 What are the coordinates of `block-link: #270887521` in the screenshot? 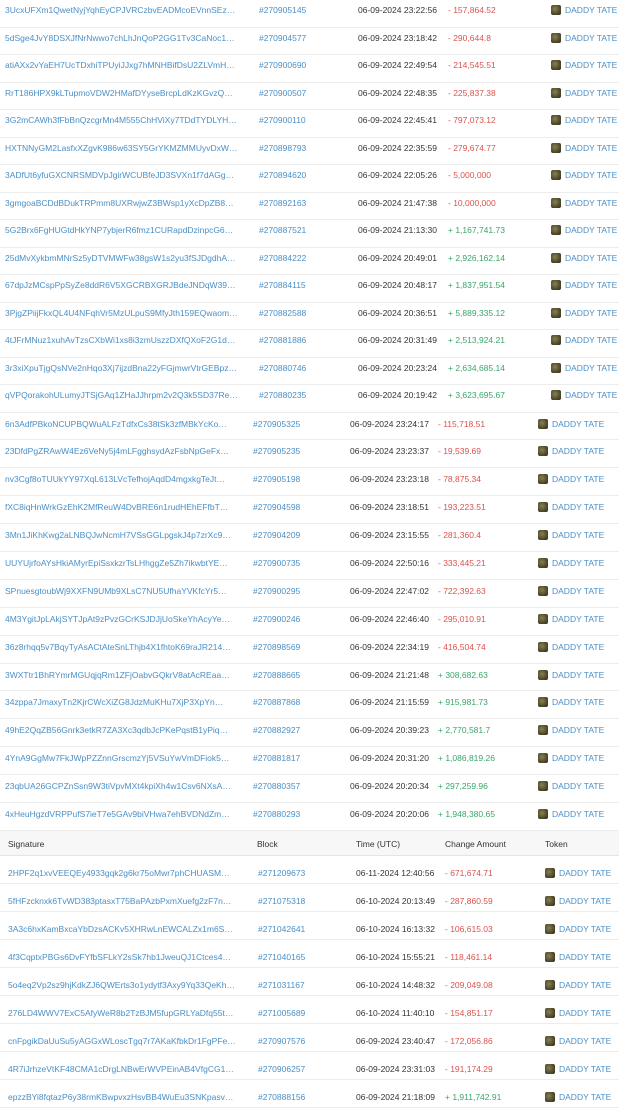 It's located at (282, 230).